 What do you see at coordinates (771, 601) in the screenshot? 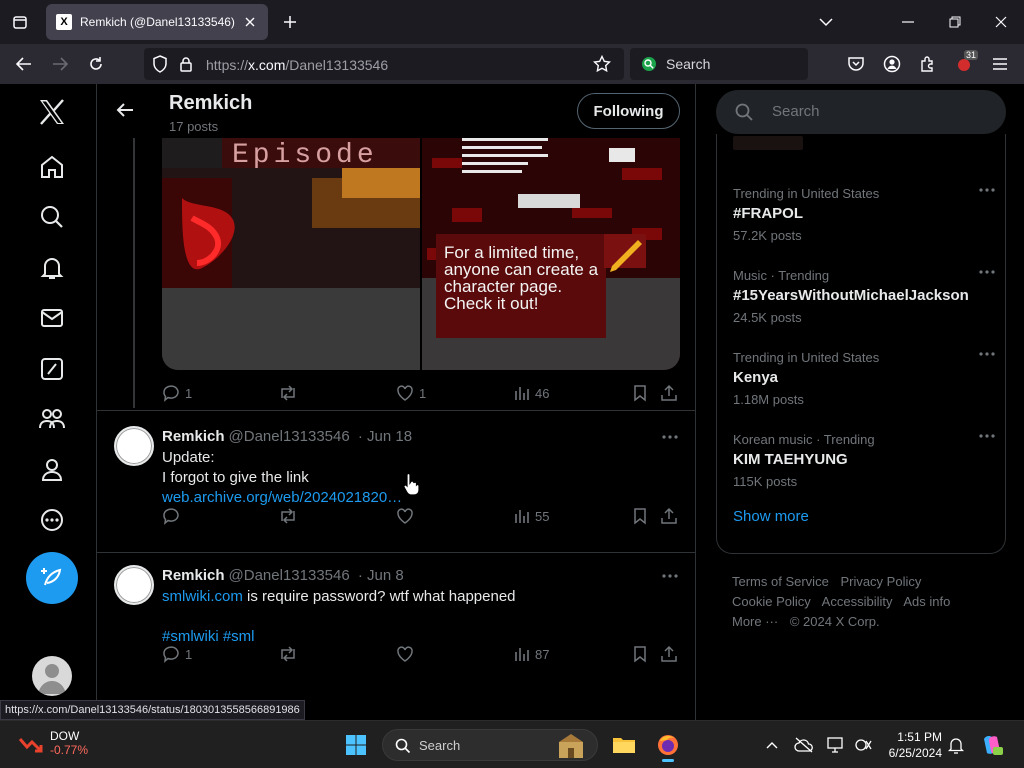
I see `footer-link-cookies: Cookie Policy` at bounding box center [771, 601].